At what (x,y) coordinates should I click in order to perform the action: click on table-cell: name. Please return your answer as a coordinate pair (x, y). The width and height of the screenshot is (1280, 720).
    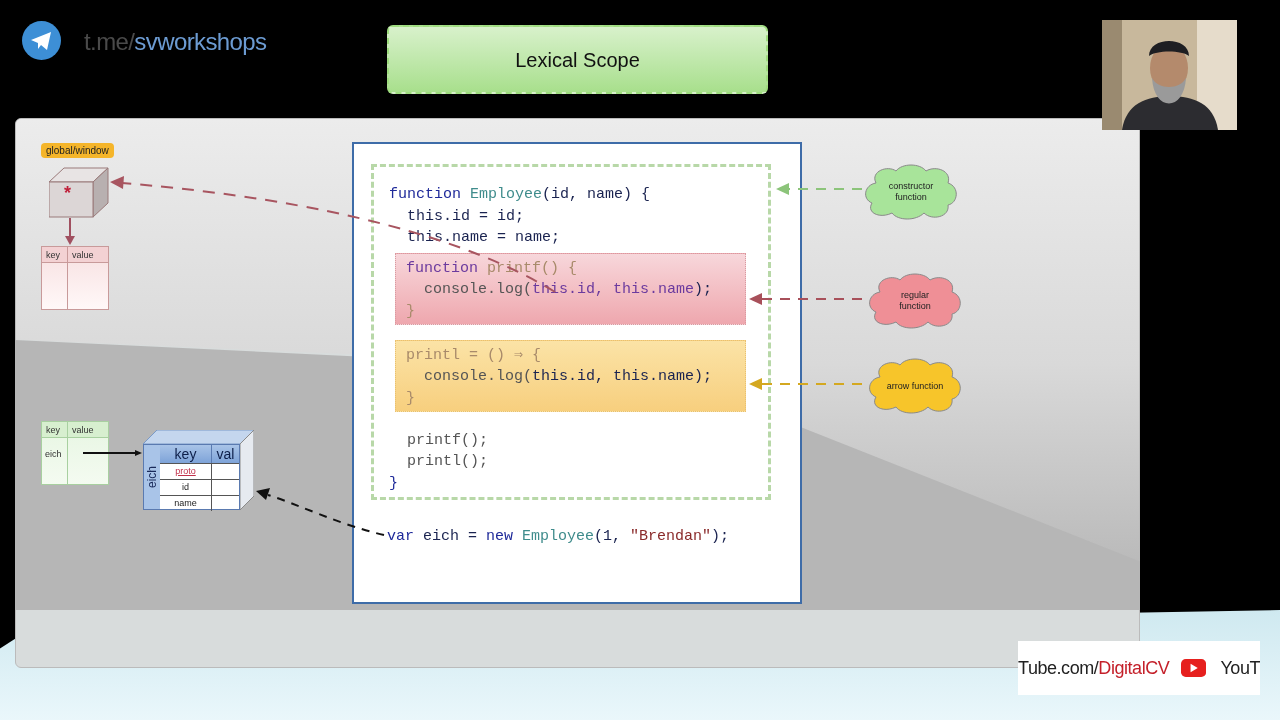
    Looking at the image, I should click on (186, 503).